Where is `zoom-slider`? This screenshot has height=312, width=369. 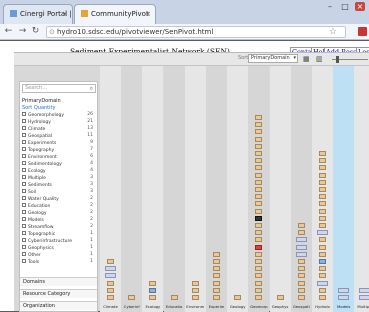 zoom-slider is located at coordinates (350, 59).